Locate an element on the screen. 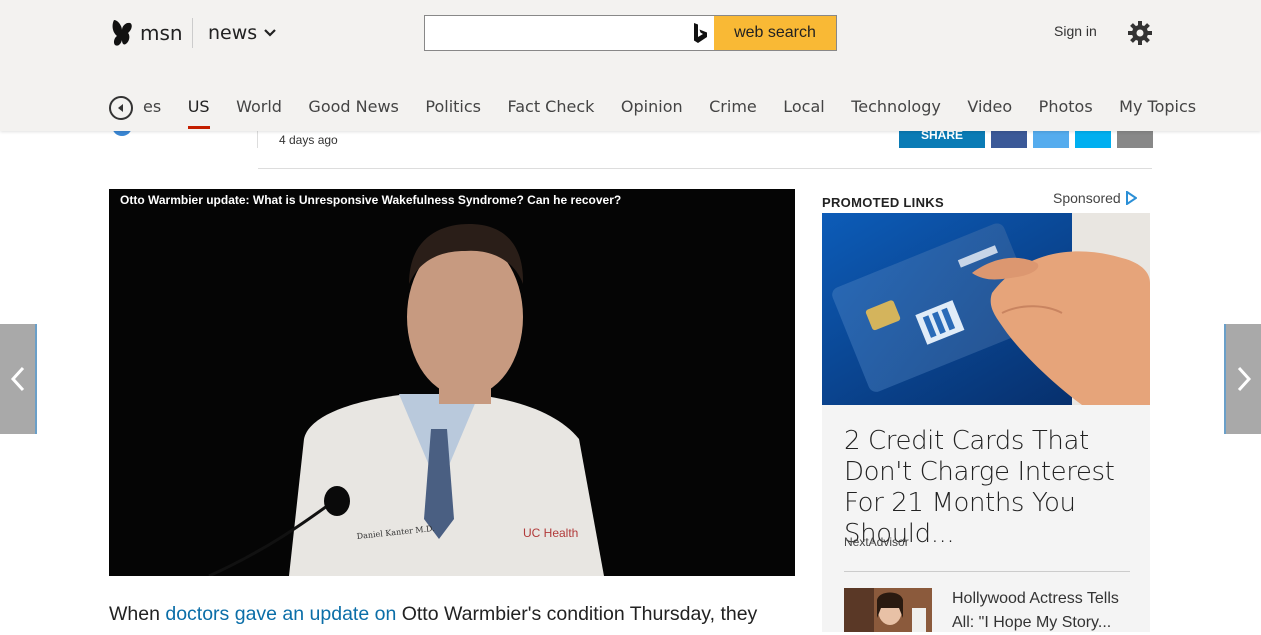 The height and width of the screenshot is (635, 1261). bing-icon is located at coordinates (700, 33).